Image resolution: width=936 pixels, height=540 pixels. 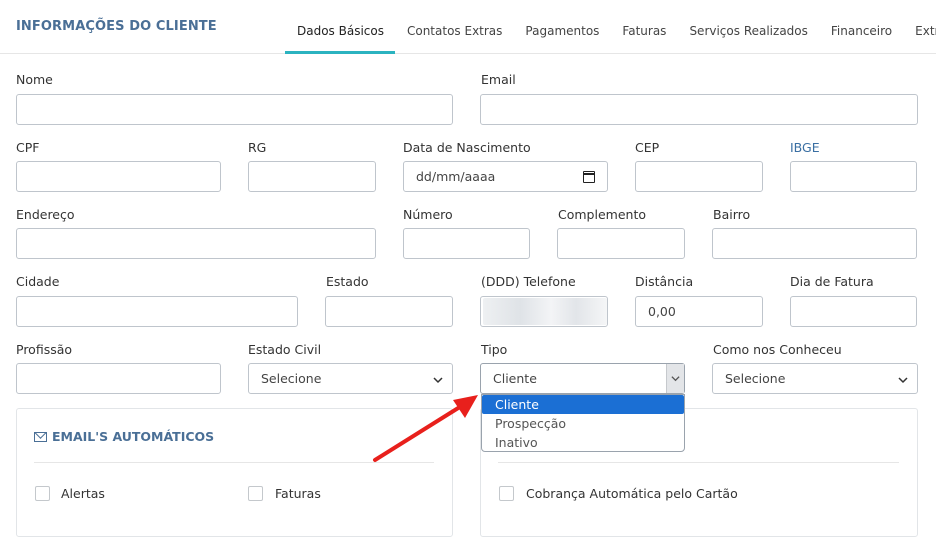 I want to click on tab-servicos-realizados: Serviços Realizados, so click(x=747, y=27).